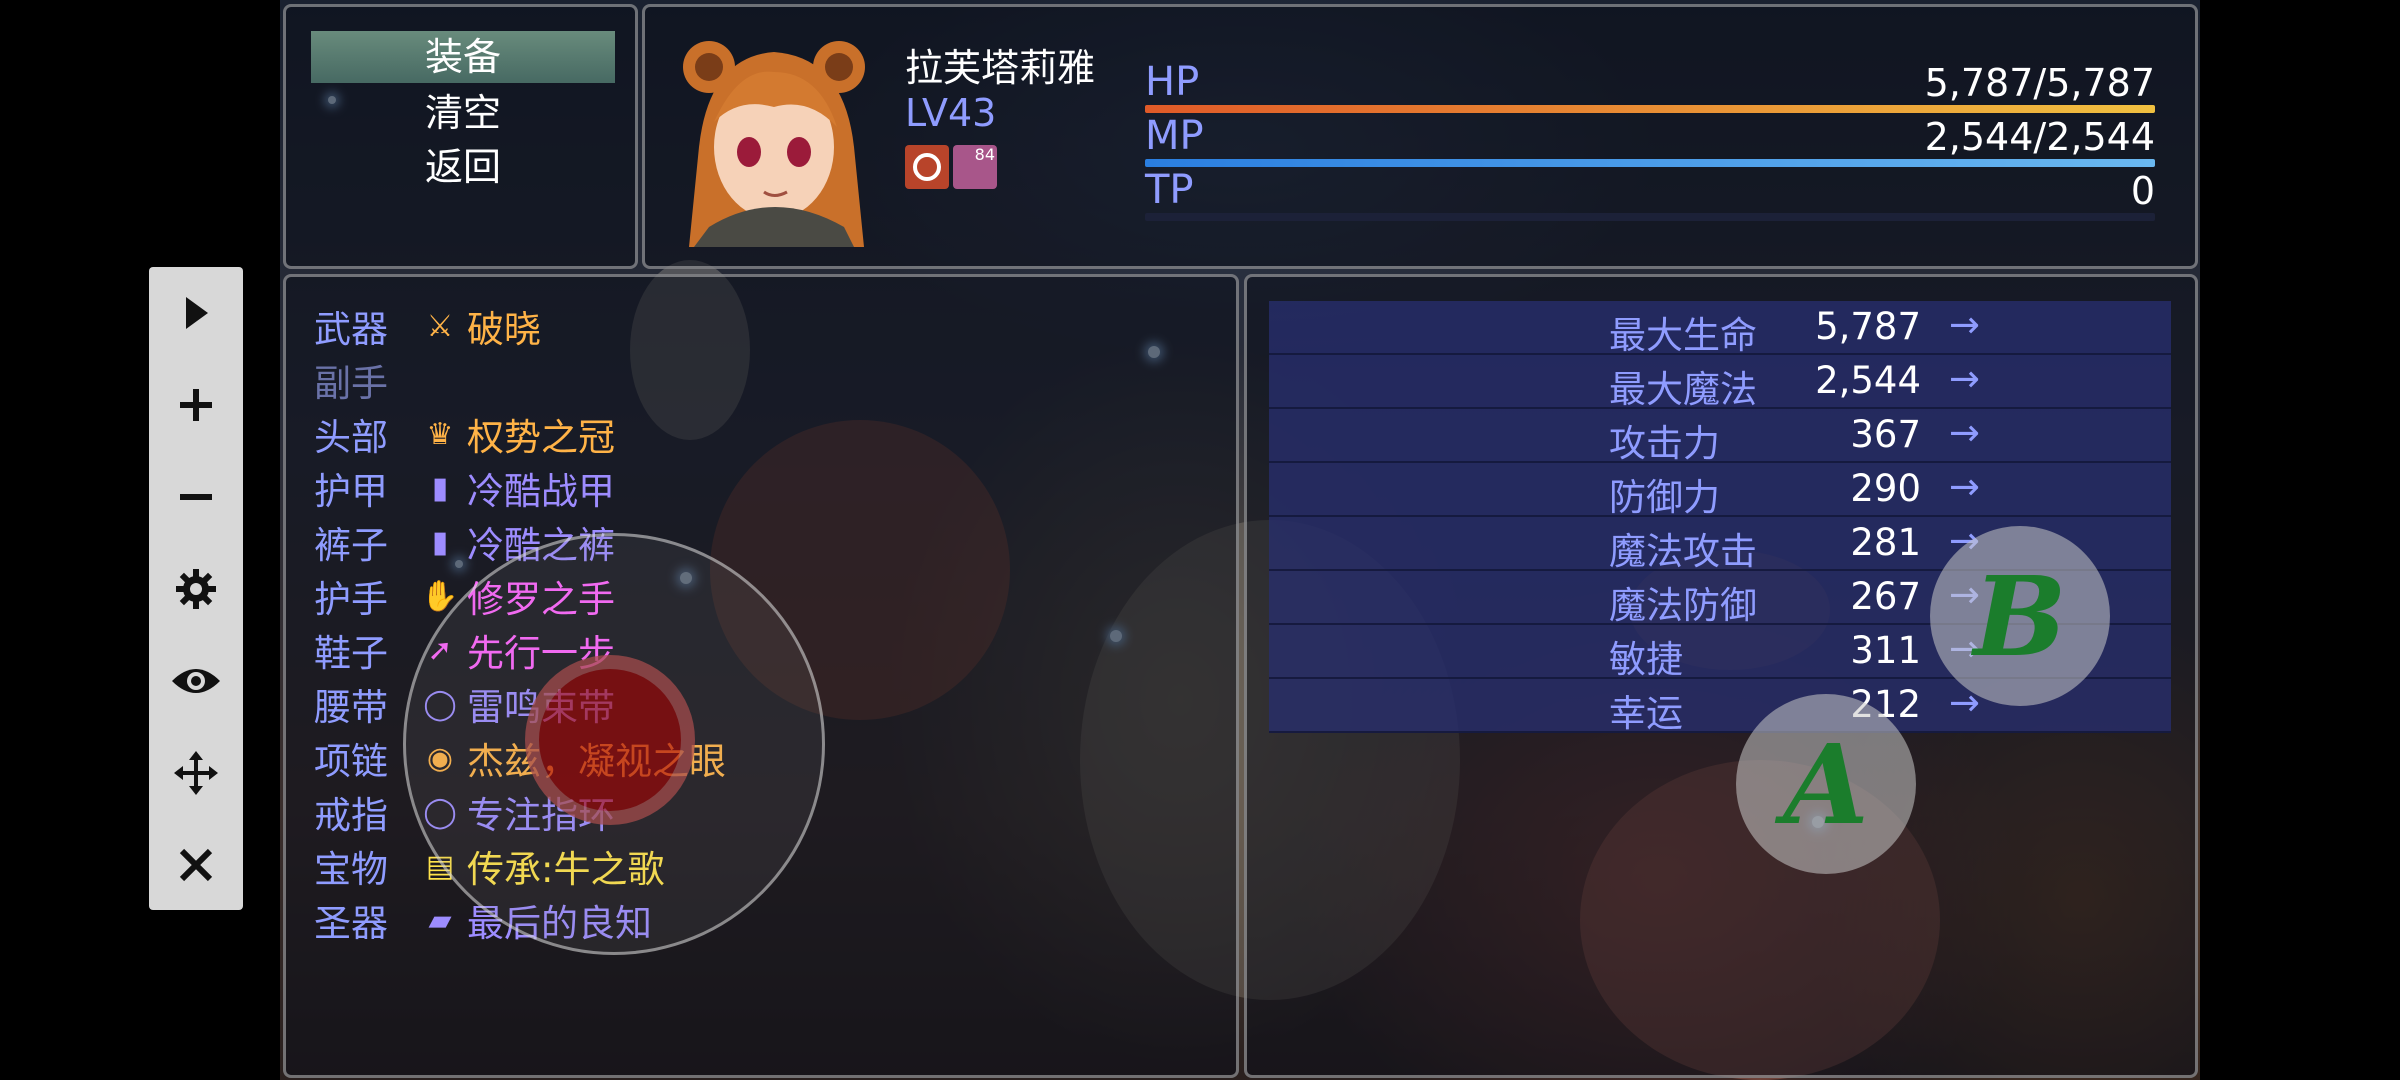 This screenshot has height=1080, width=2400. Describe the element at coordinates (1868, 380) in the screenshot. I see `param-value: 2,544` at that location.